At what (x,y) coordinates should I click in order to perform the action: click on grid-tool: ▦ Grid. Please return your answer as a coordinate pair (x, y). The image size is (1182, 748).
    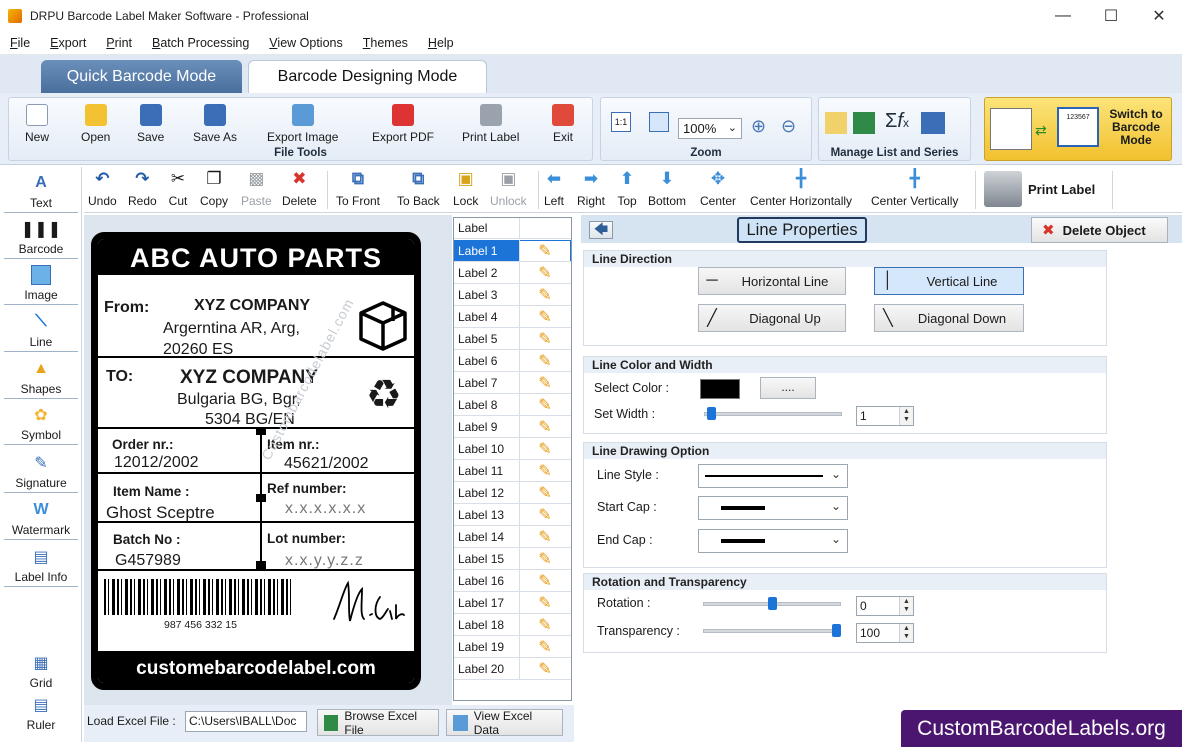
    Looking at the image, I should click on (41, 672).